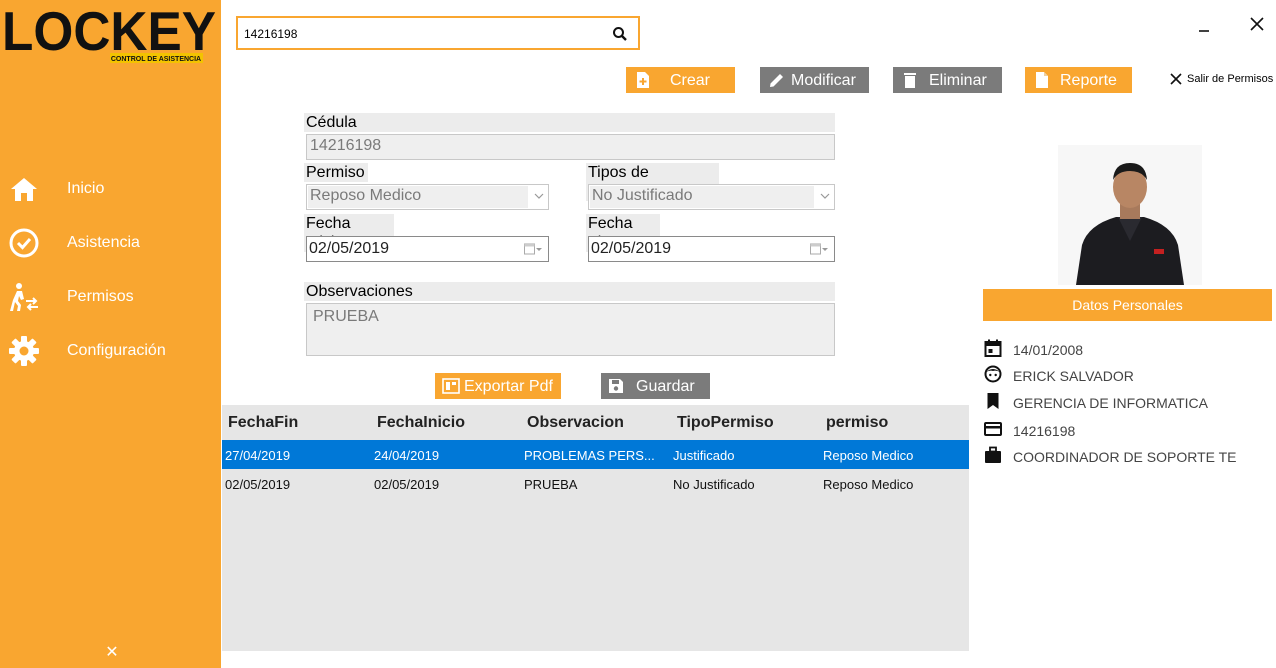  I want to click on permiso-select: Reposo Medico, so click(427, 197).